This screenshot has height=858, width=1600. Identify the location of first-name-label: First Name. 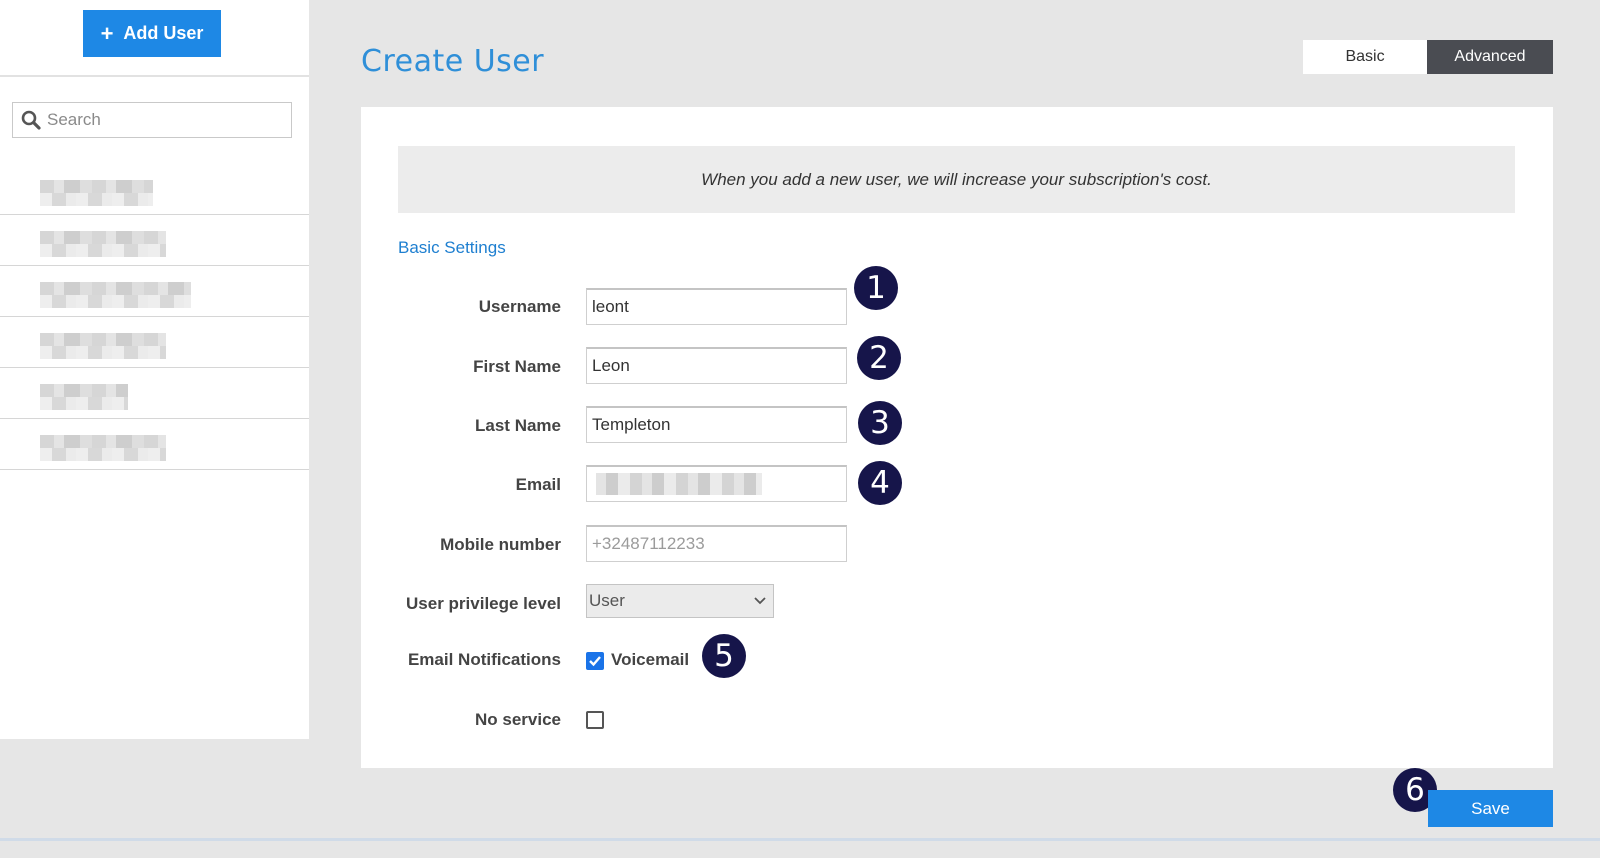
(517, 366).